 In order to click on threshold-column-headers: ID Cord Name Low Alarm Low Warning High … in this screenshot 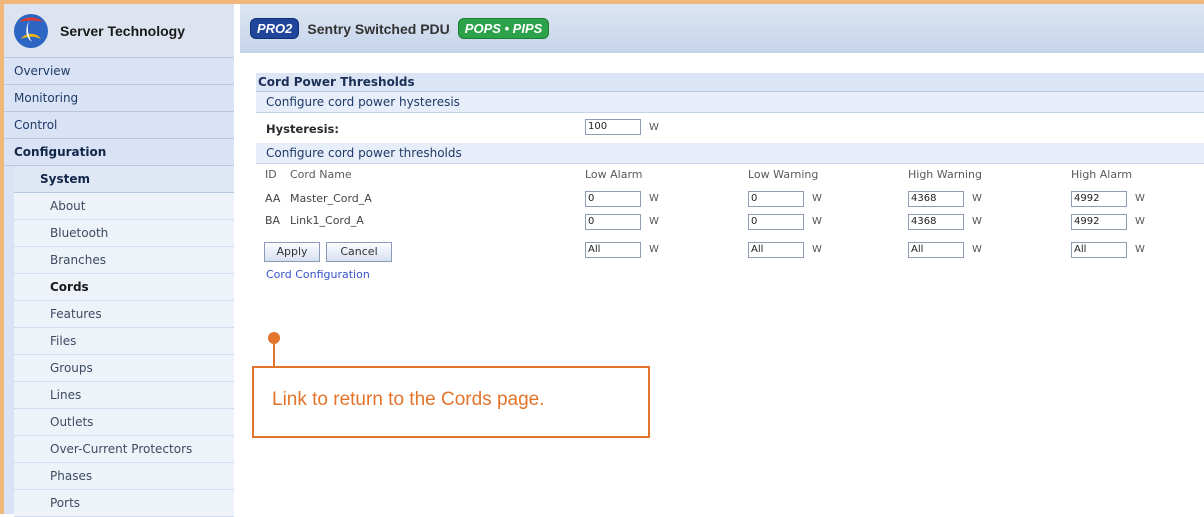, I will do `click(730, 175)`.